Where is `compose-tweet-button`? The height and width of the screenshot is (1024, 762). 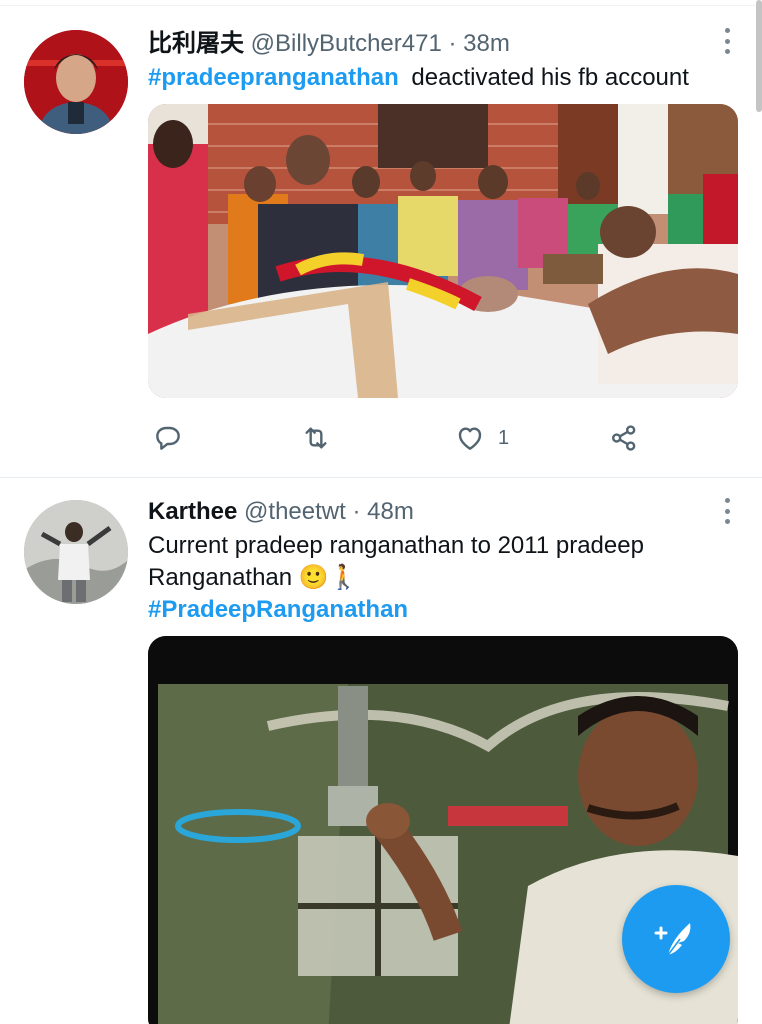
compose-tweet-button is located at coordinates (676, 939).